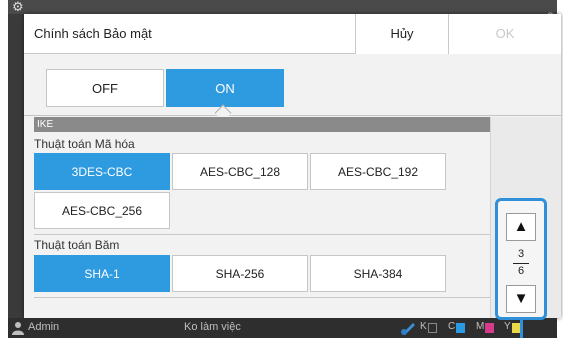 This screenshot has width=563, height=338. I want to click on ink-level-m, so click(489, 328).